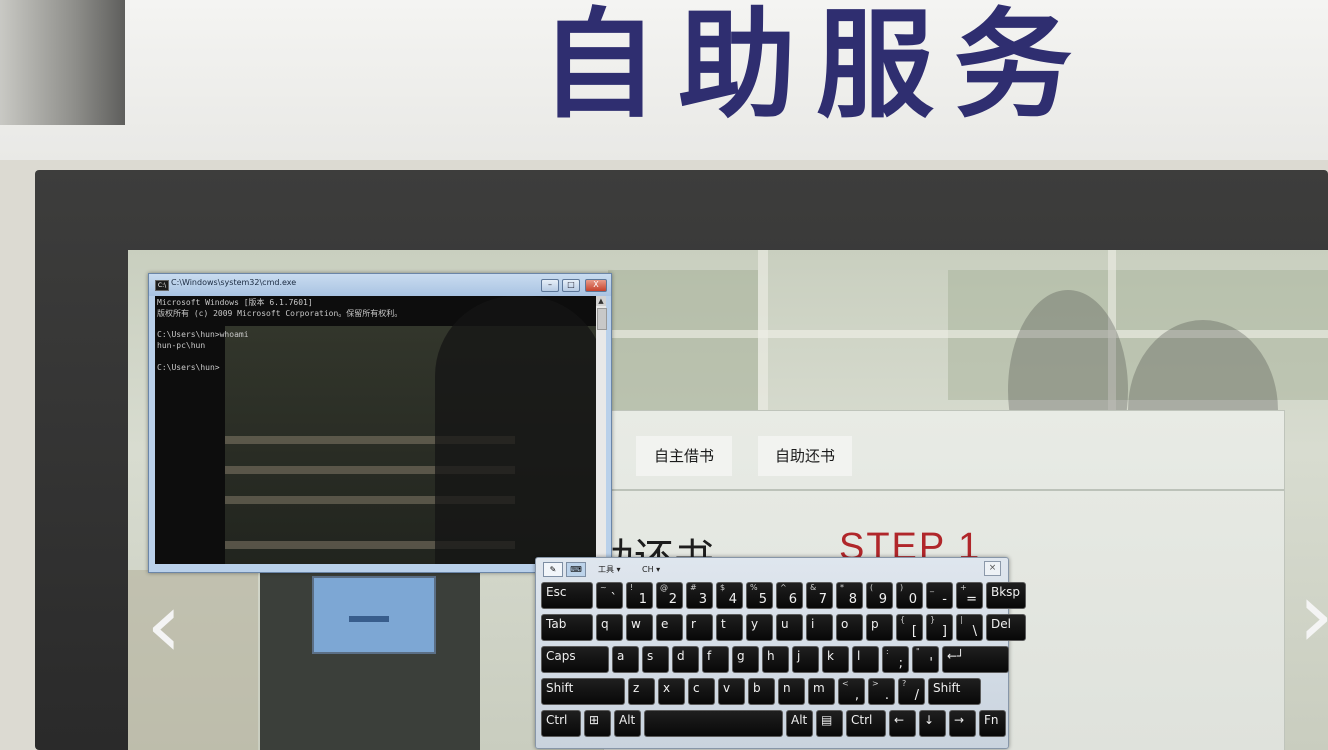  What do you see at coordinates (601, 430) in the screenshot?
I see `cmd-scrollbar: ▲` at bounding box center [601, 430].